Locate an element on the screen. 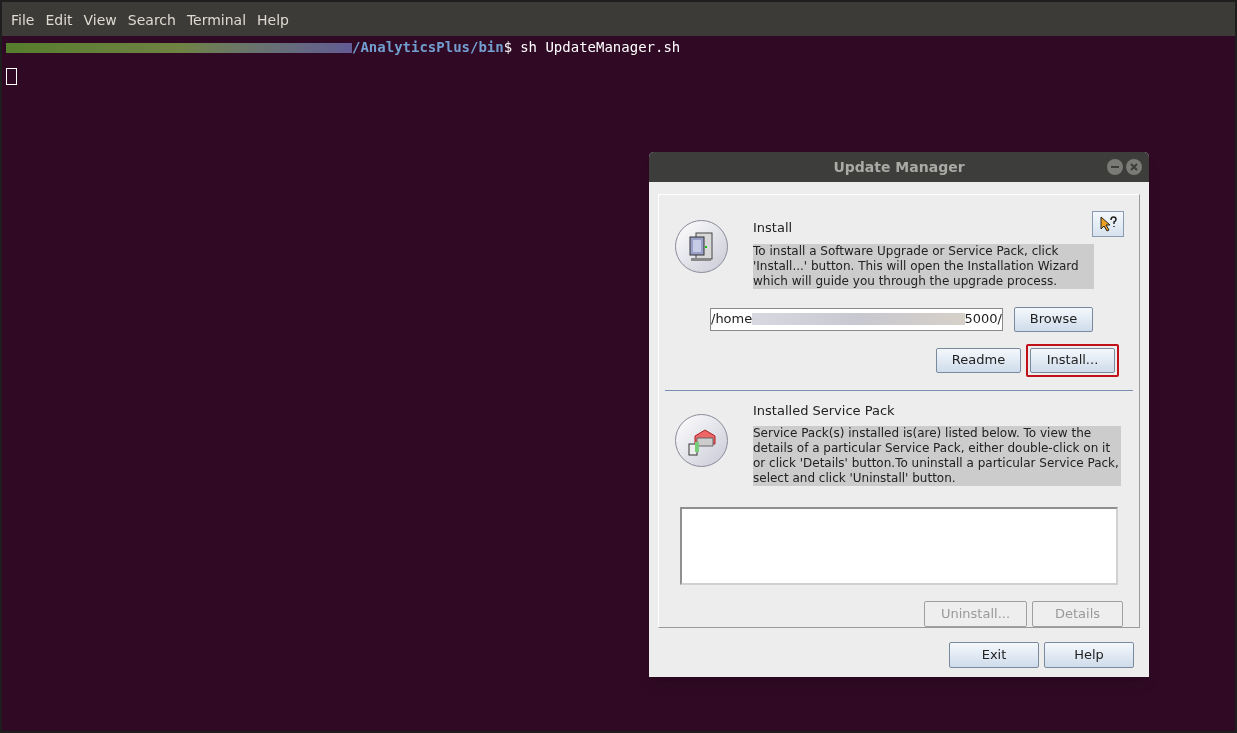 Image resolution: width=1237 pixels, height=733 pixels. command-text: sh UpdateManager.sh is located at coordinates (600, 47).